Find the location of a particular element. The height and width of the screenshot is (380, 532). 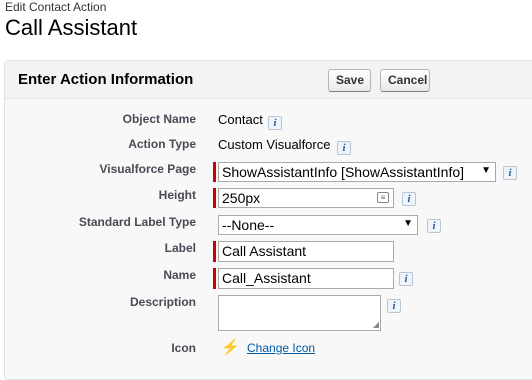

label-input: Call Assistant is located at coordinates (306, 251).